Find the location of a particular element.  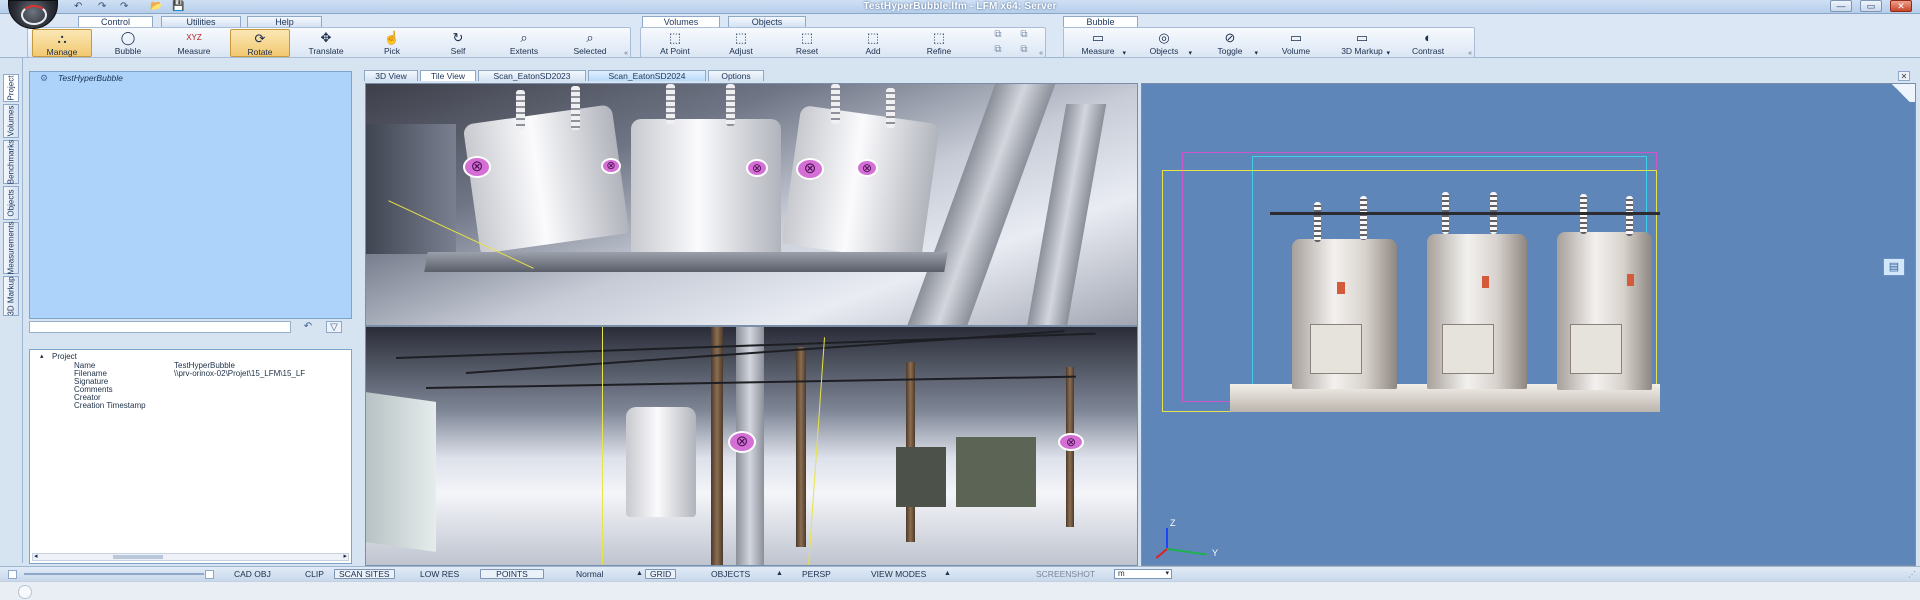

view-tab-options: Options is located at coordinates (736, 75).